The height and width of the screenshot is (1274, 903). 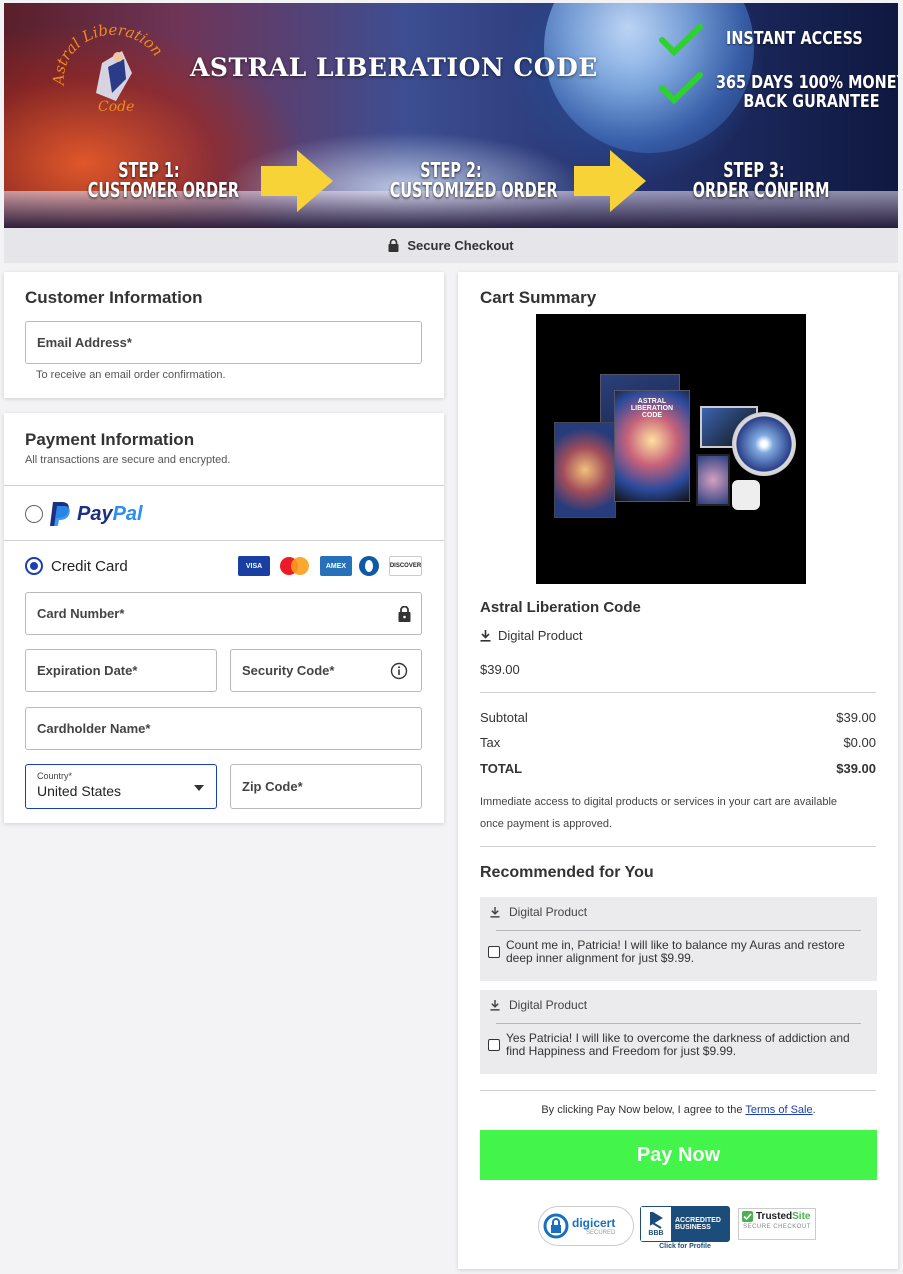 What do you see at coordinates (131, 375) in the screenshot?
I see `email-hint: To receive an email order confirmation.` at bounding box center [131, 375].